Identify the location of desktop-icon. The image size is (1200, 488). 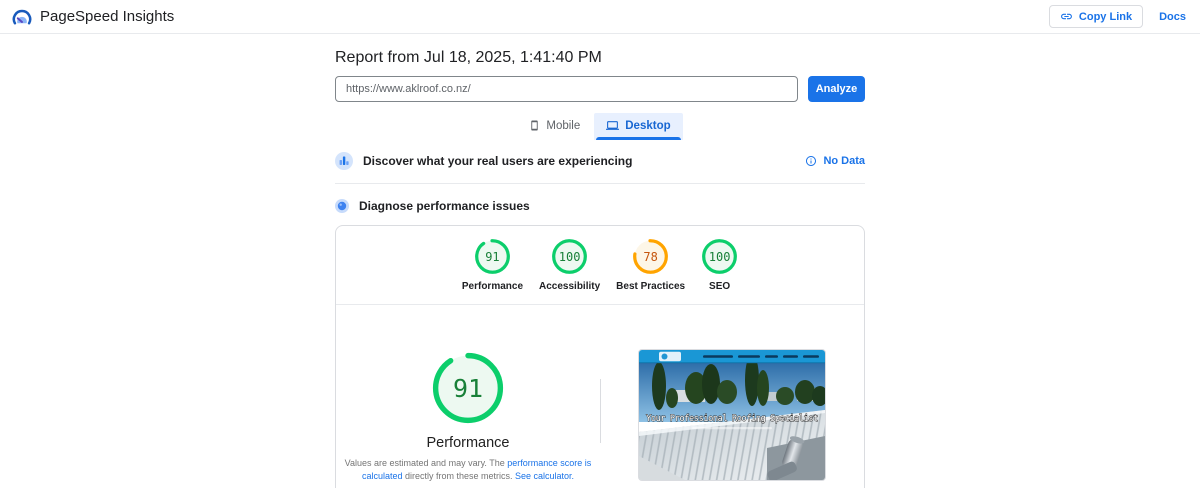
(613, 125).